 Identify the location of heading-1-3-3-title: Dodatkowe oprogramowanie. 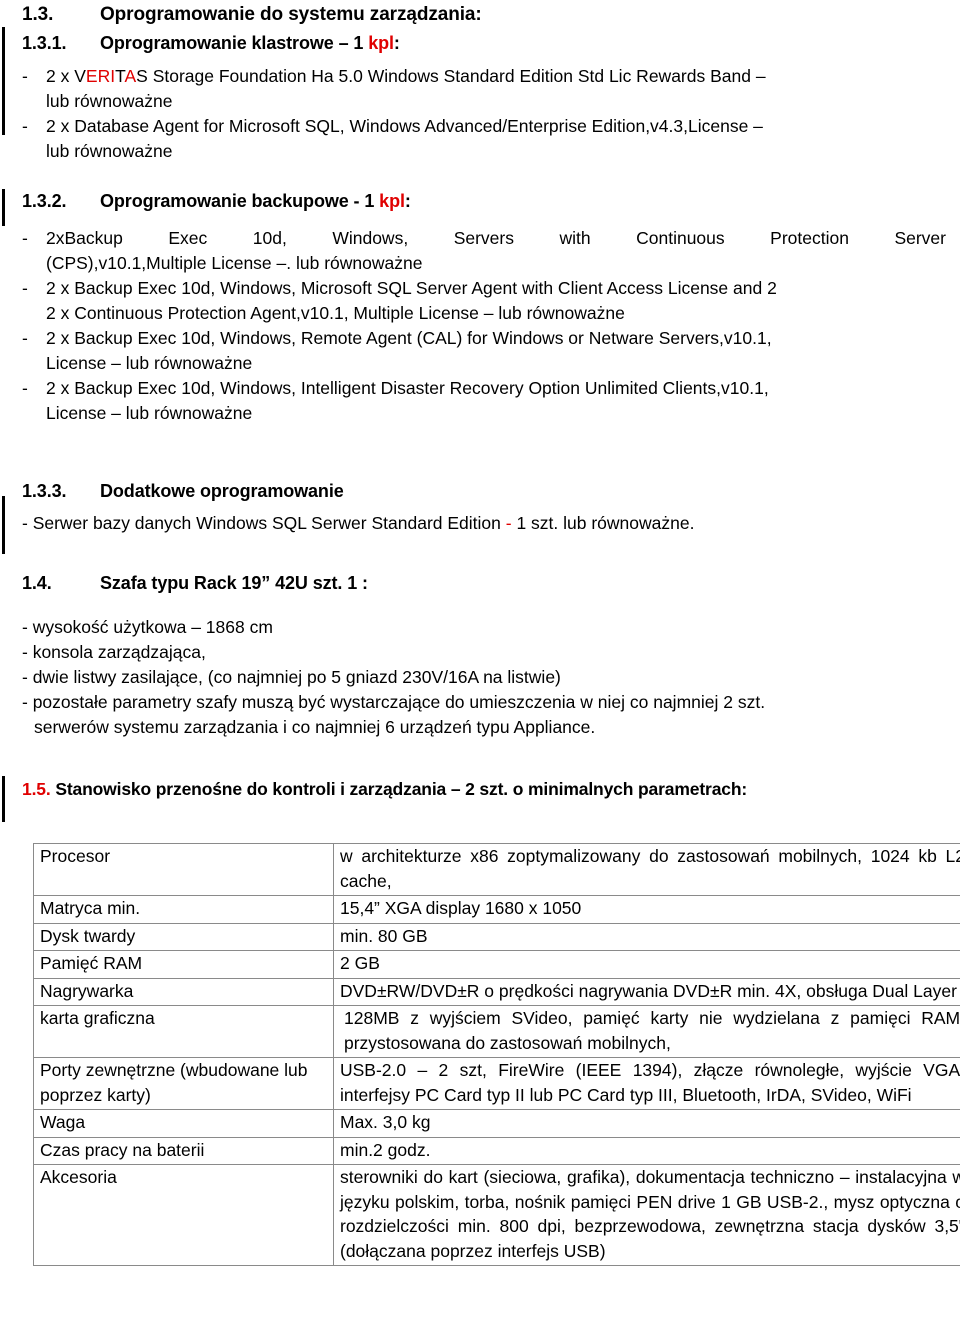
(222, 491).